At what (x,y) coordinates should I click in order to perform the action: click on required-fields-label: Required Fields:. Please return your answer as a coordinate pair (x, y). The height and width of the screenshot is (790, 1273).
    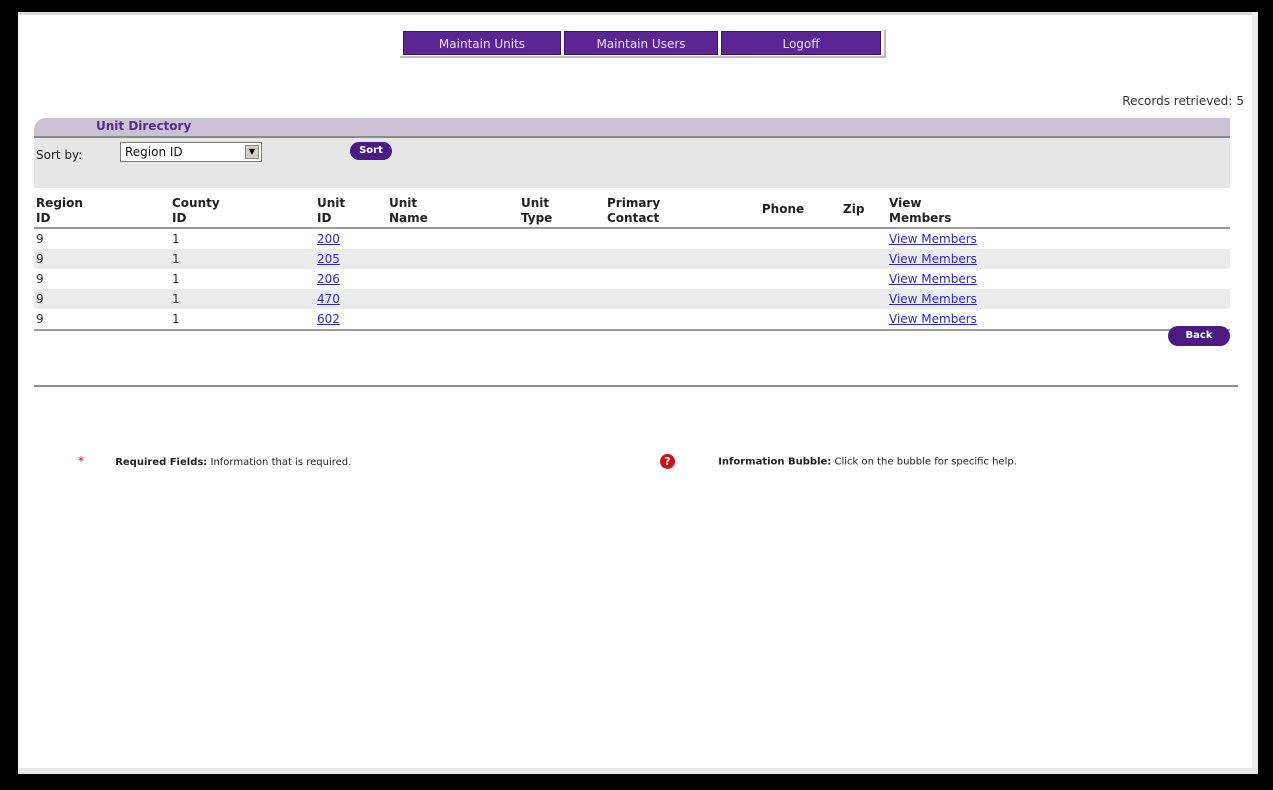
    Looking at the image, I should click on (161, 462).